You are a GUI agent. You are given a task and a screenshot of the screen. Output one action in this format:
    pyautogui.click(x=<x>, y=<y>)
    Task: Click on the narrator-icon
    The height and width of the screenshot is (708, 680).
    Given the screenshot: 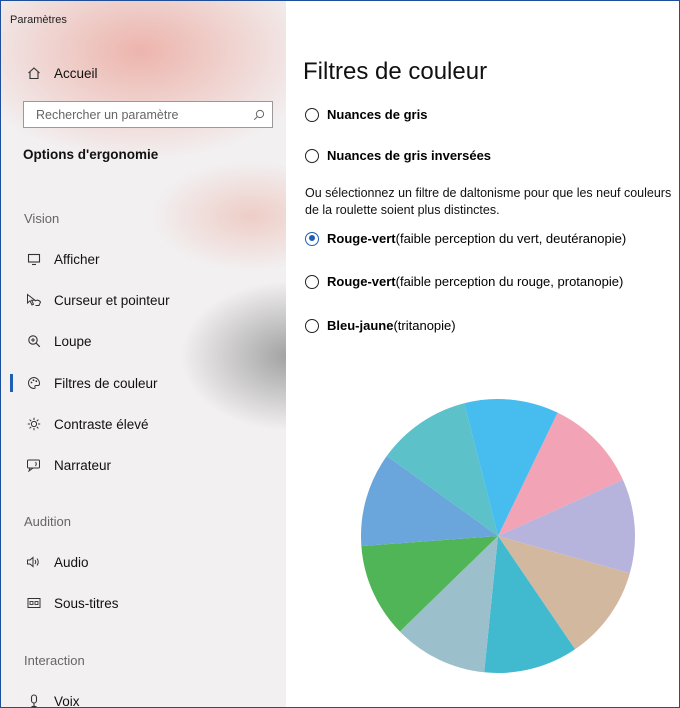 What is the action you would take?
    pyautogui.click(x=34, y=465)
    